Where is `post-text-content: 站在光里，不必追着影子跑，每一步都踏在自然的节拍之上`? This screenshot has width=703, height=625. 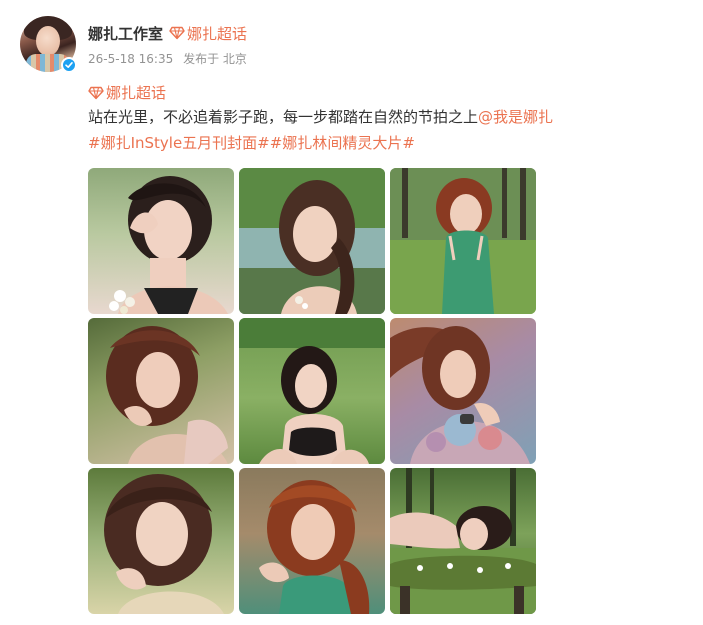 post-text-content: 站在光里，不必追着影子跑，每一步都踏在自然的节拍之上 is located at coordinates (283, 117).